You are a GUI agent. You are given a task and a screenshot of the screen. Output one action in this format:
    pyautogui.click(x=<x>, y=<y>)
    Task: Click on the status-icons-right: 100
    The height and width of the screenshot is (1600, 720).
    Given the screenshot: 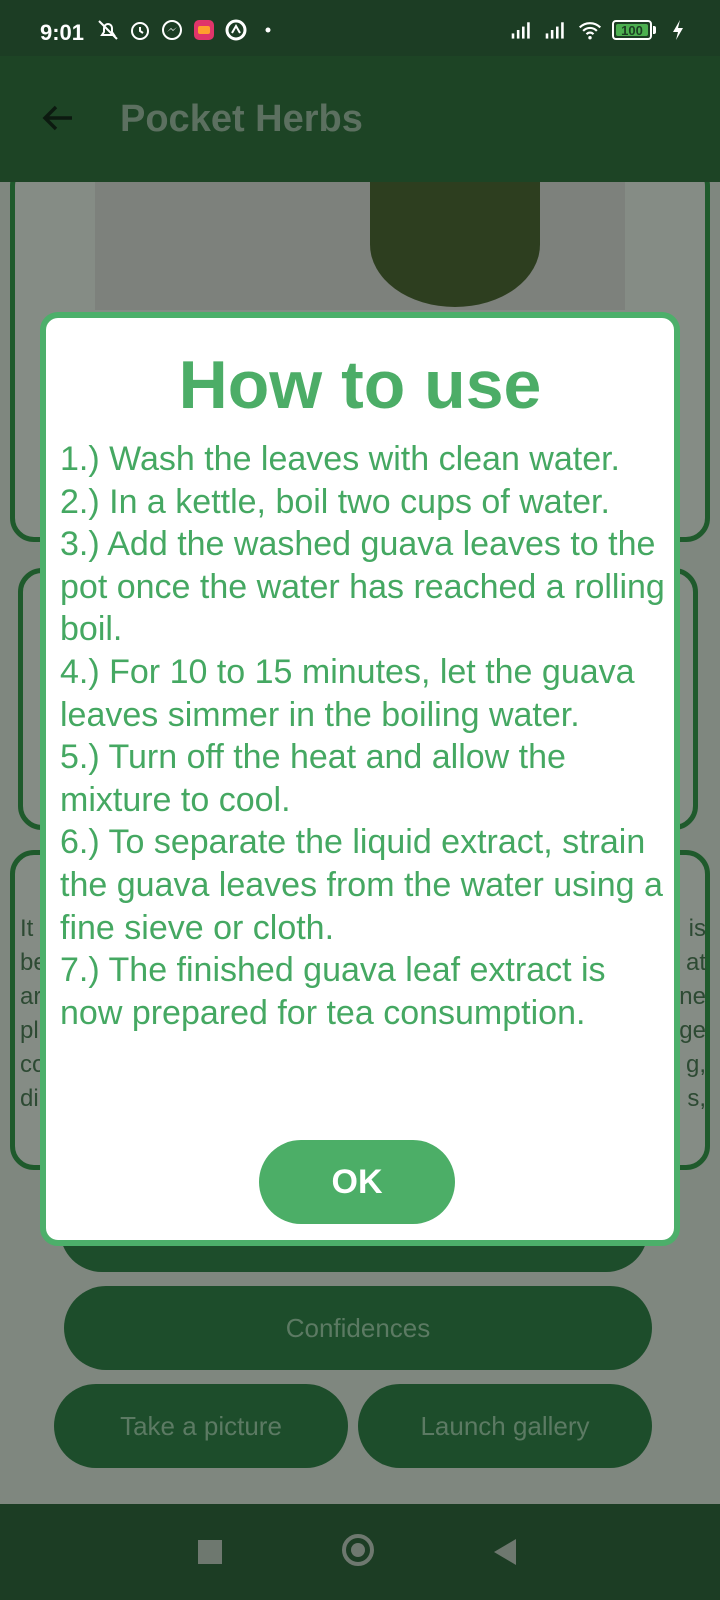 What is the action you would take?
    pyautogui.click(x=600, y=30)
    